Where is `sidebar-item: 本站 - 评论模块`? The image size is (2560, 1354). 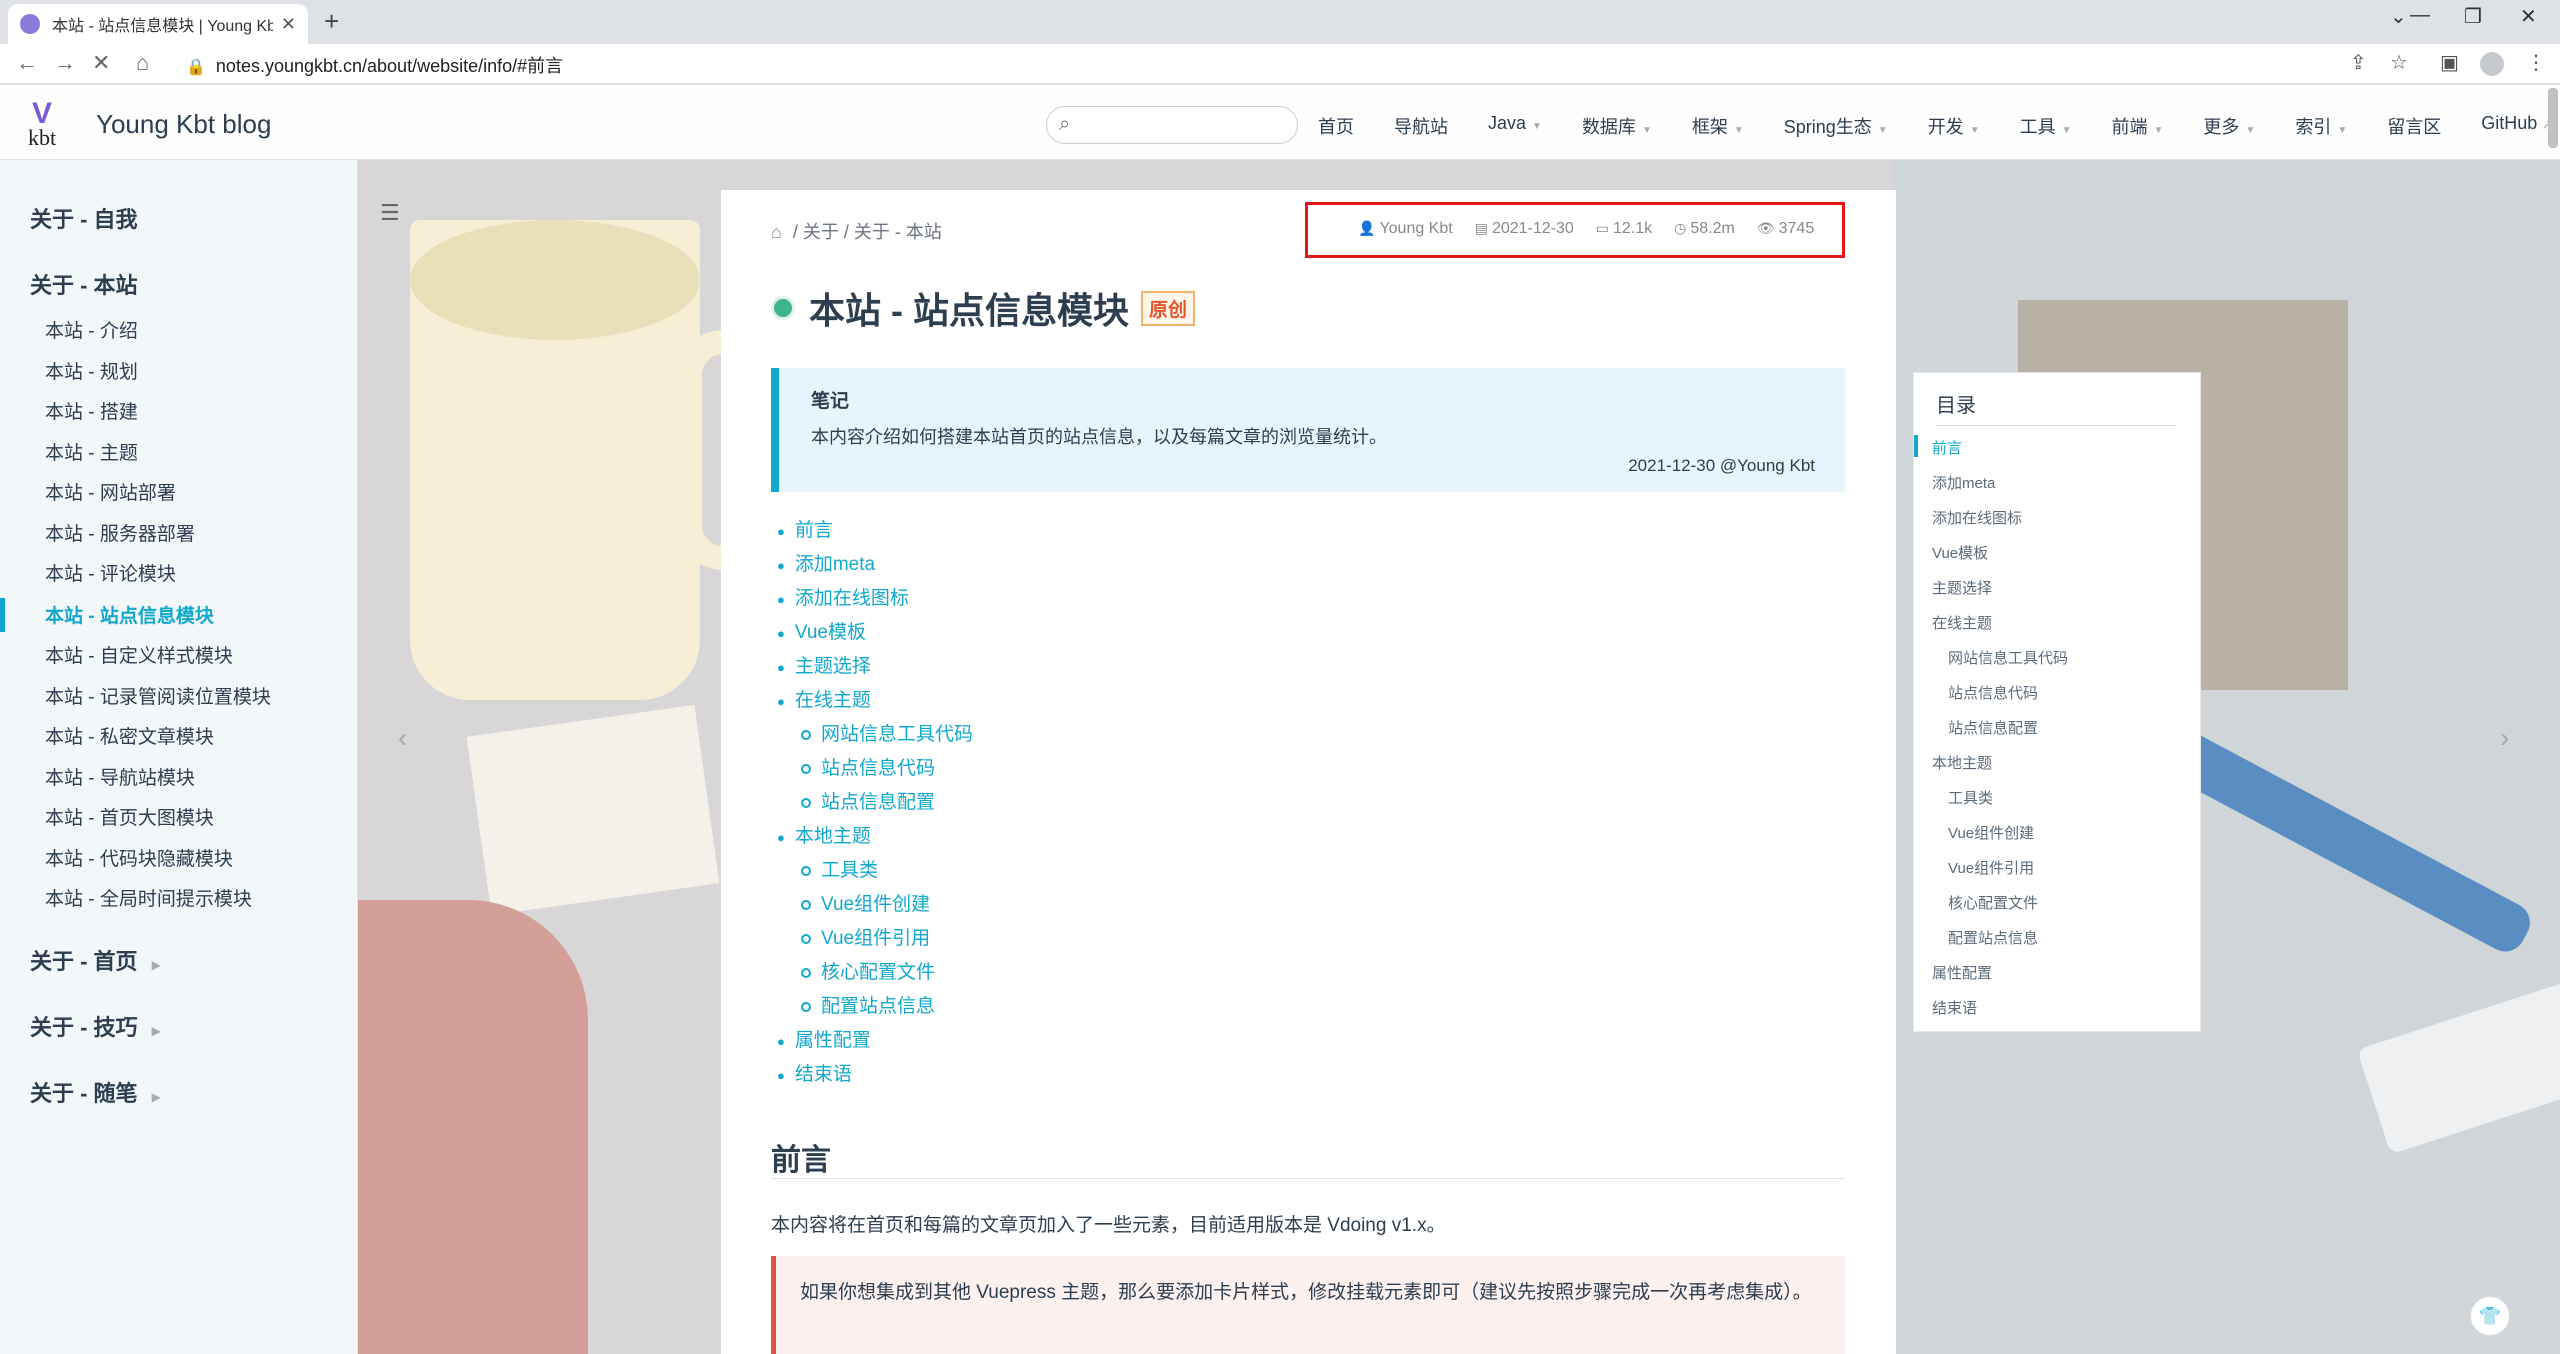
sidebar-item: 本站 - 评论模块 is located at coordinates (110, 572).